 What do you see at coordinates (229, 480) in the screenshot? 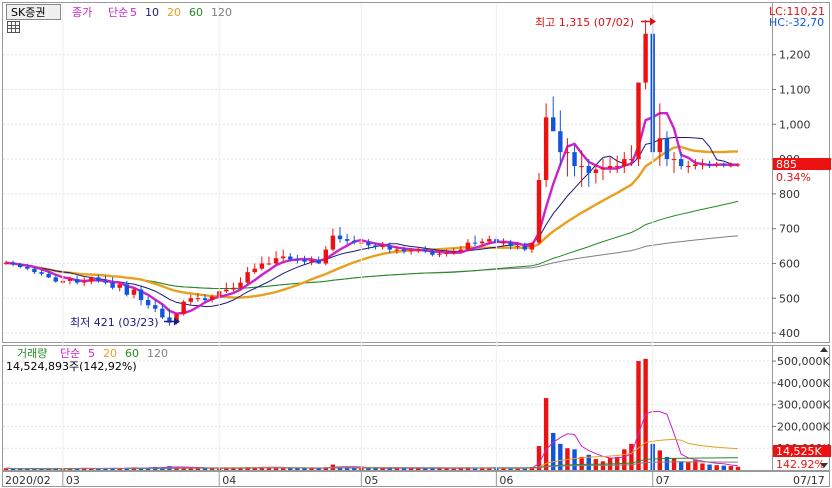
I see `x-tick-label: 04` at bounding box center [229, 480].